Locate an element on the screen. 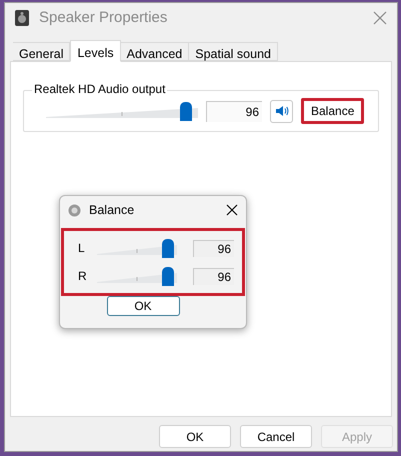  ok-button: OK is located at coordinates (143, 306).